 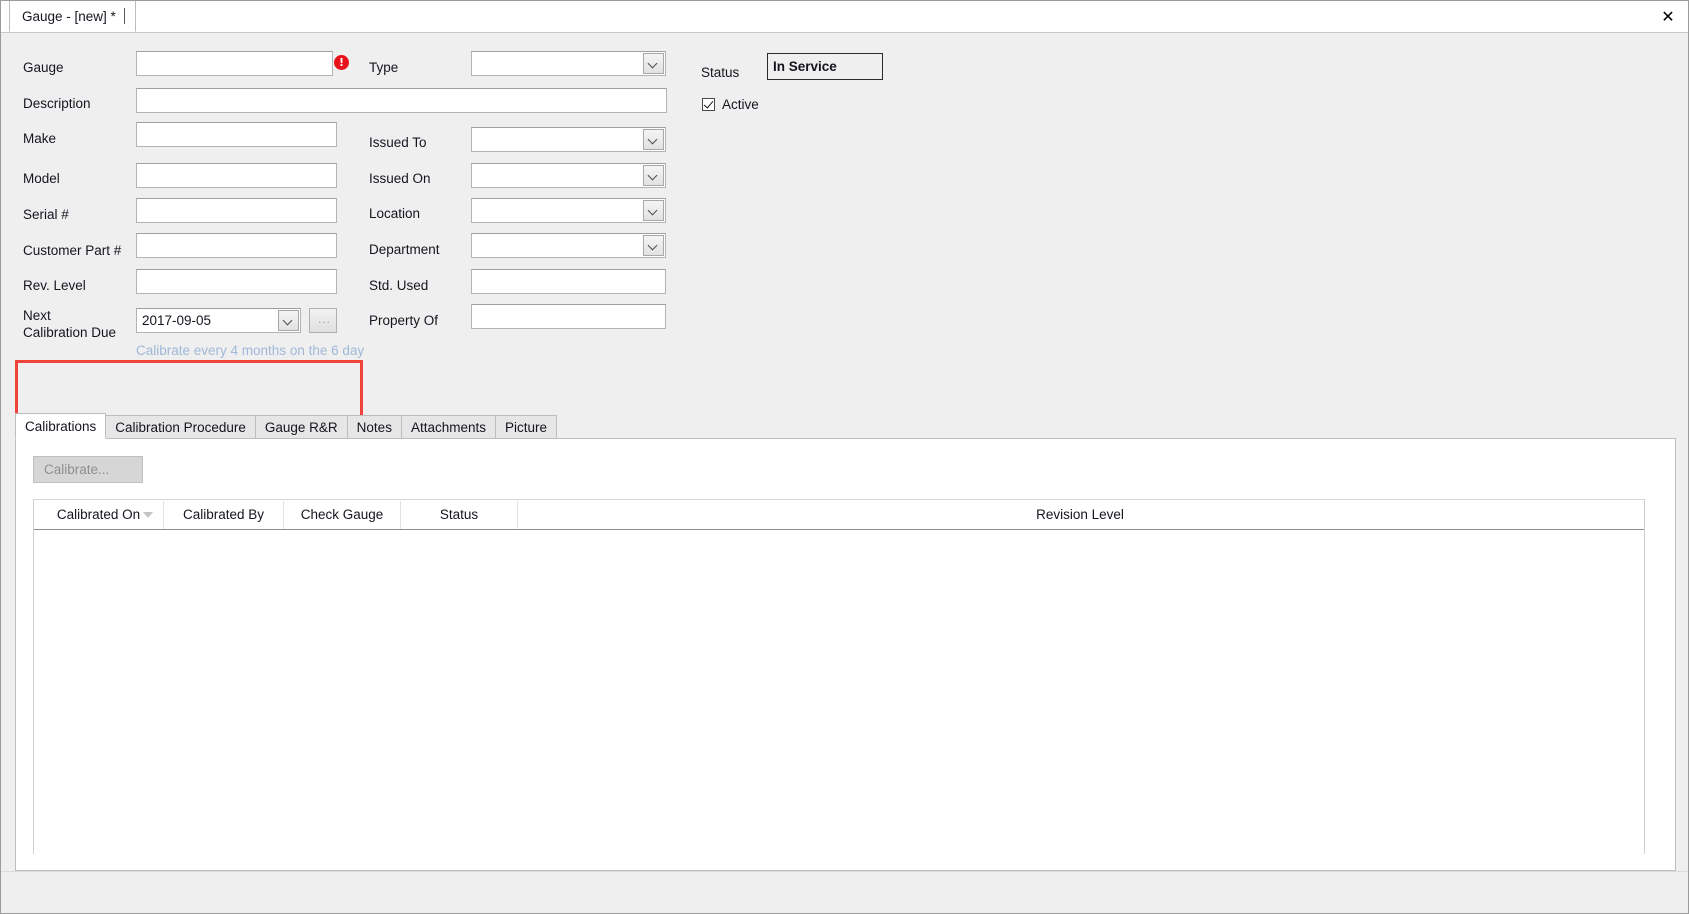 I want to click on rev-level-input, so click(x=236, y=281).